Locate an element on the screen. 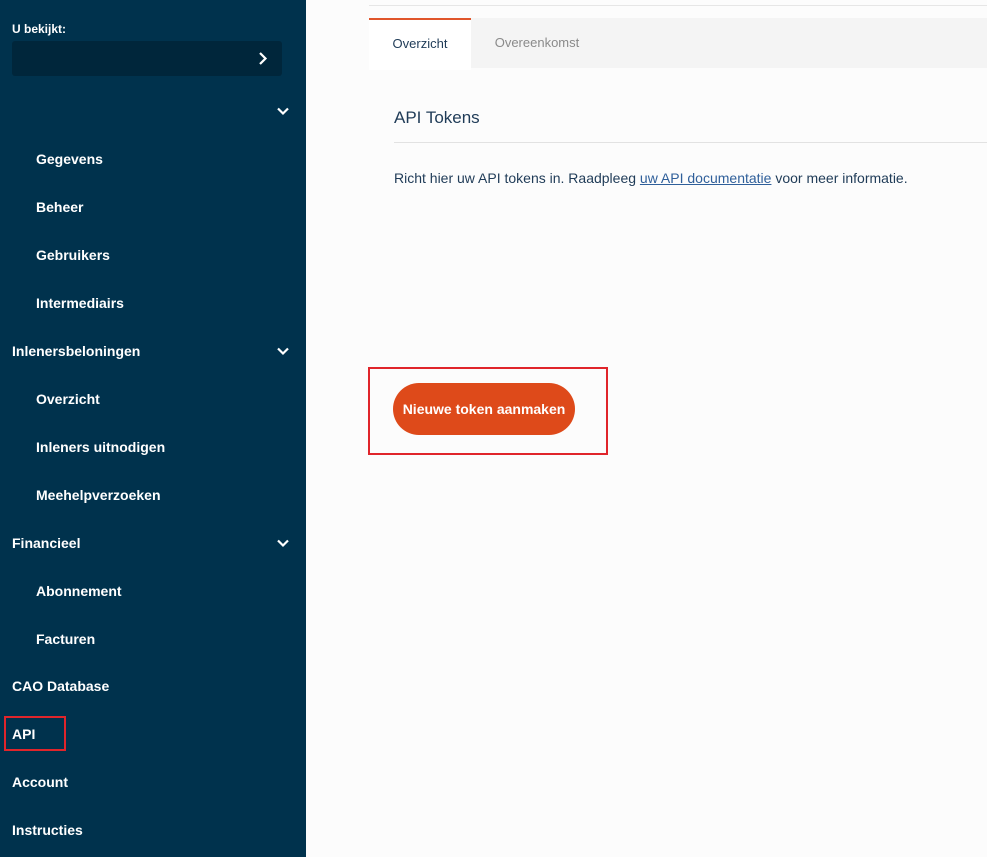 The width and height of the screenshot is (987, 857). sidebar-item-label: Meehelpverzoeken is located at coordinates (98, 495).